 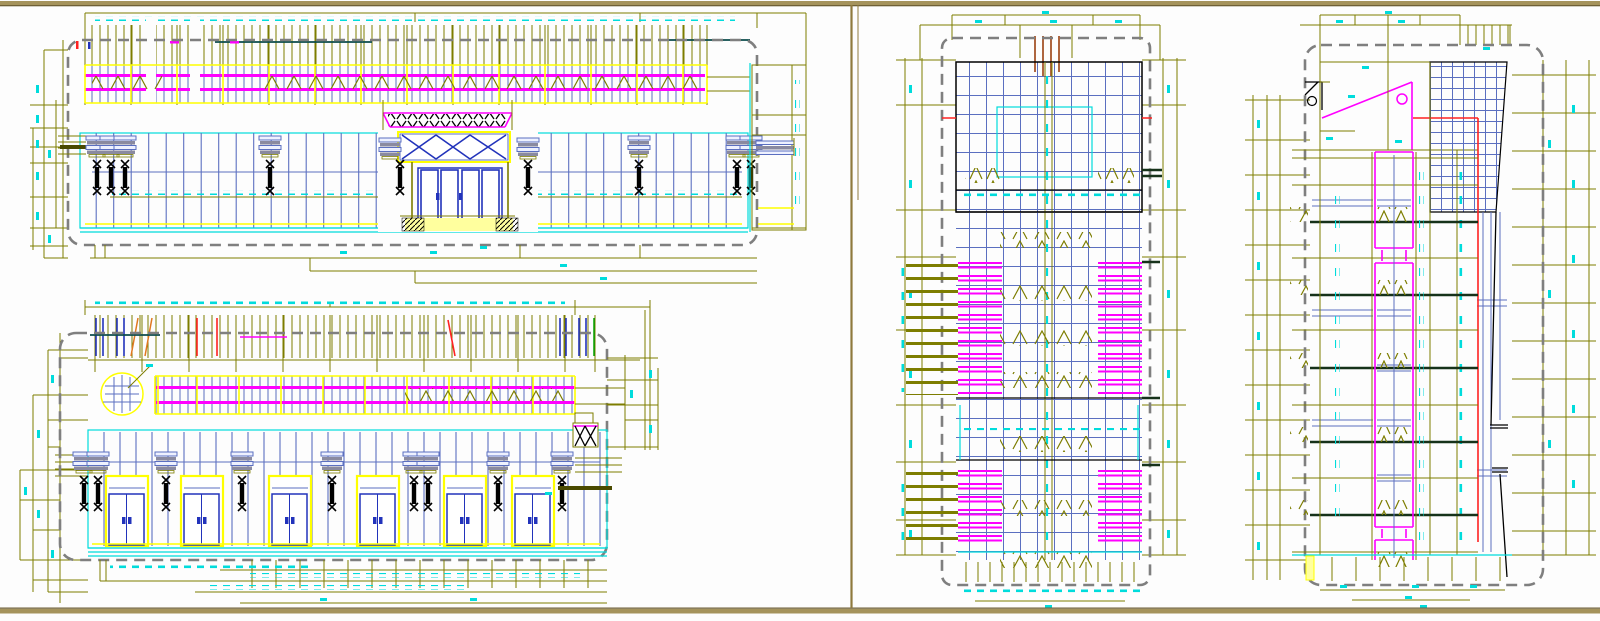 I want to click on magenta-corridor-plan-b, so click(x=1394, y=359).